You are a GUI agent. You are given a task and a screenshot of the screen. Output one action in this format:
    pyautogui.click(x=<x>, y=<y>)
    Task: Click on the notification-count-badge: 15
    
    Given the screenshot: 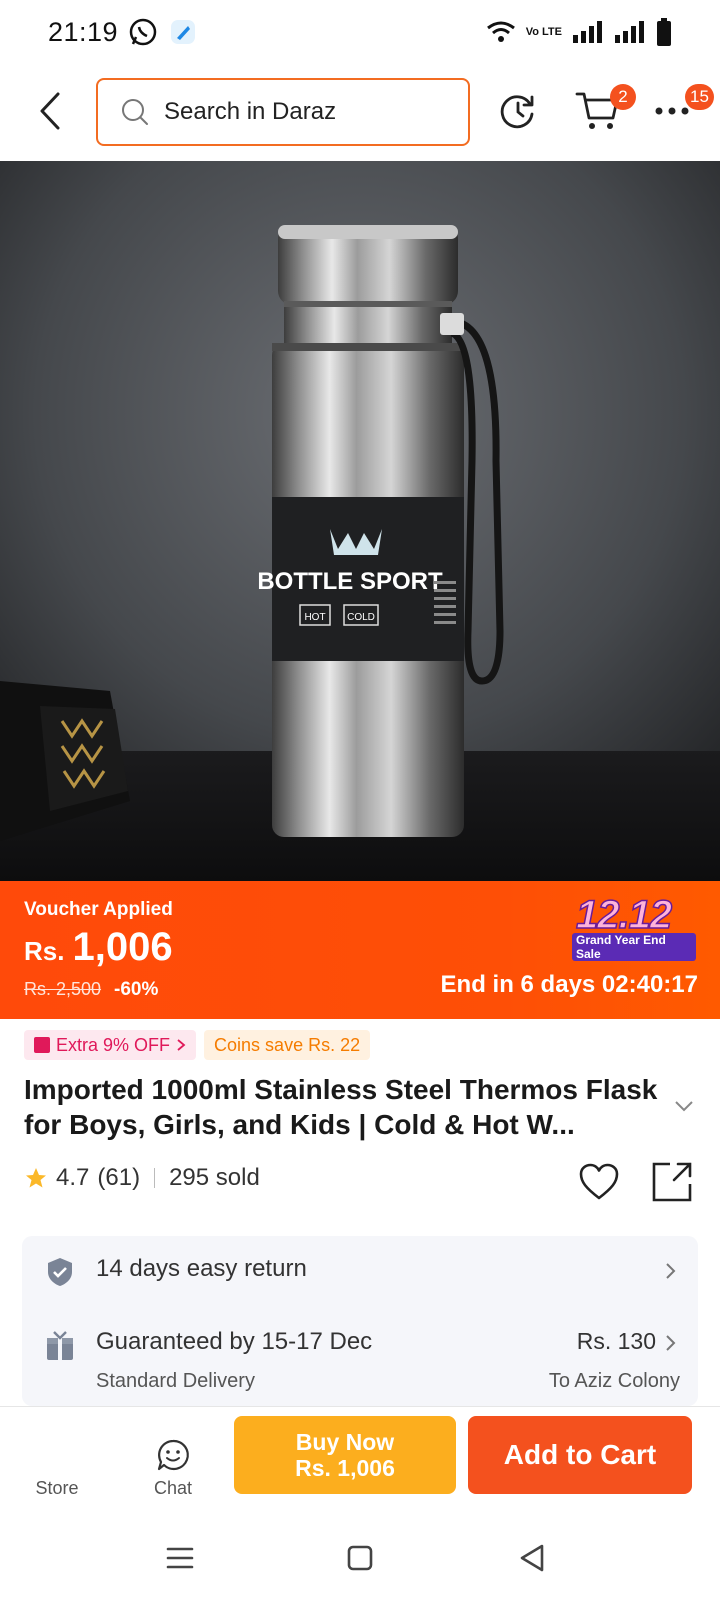 What is the action you would take?
    pyautogui.click(x=699, y=97)
    